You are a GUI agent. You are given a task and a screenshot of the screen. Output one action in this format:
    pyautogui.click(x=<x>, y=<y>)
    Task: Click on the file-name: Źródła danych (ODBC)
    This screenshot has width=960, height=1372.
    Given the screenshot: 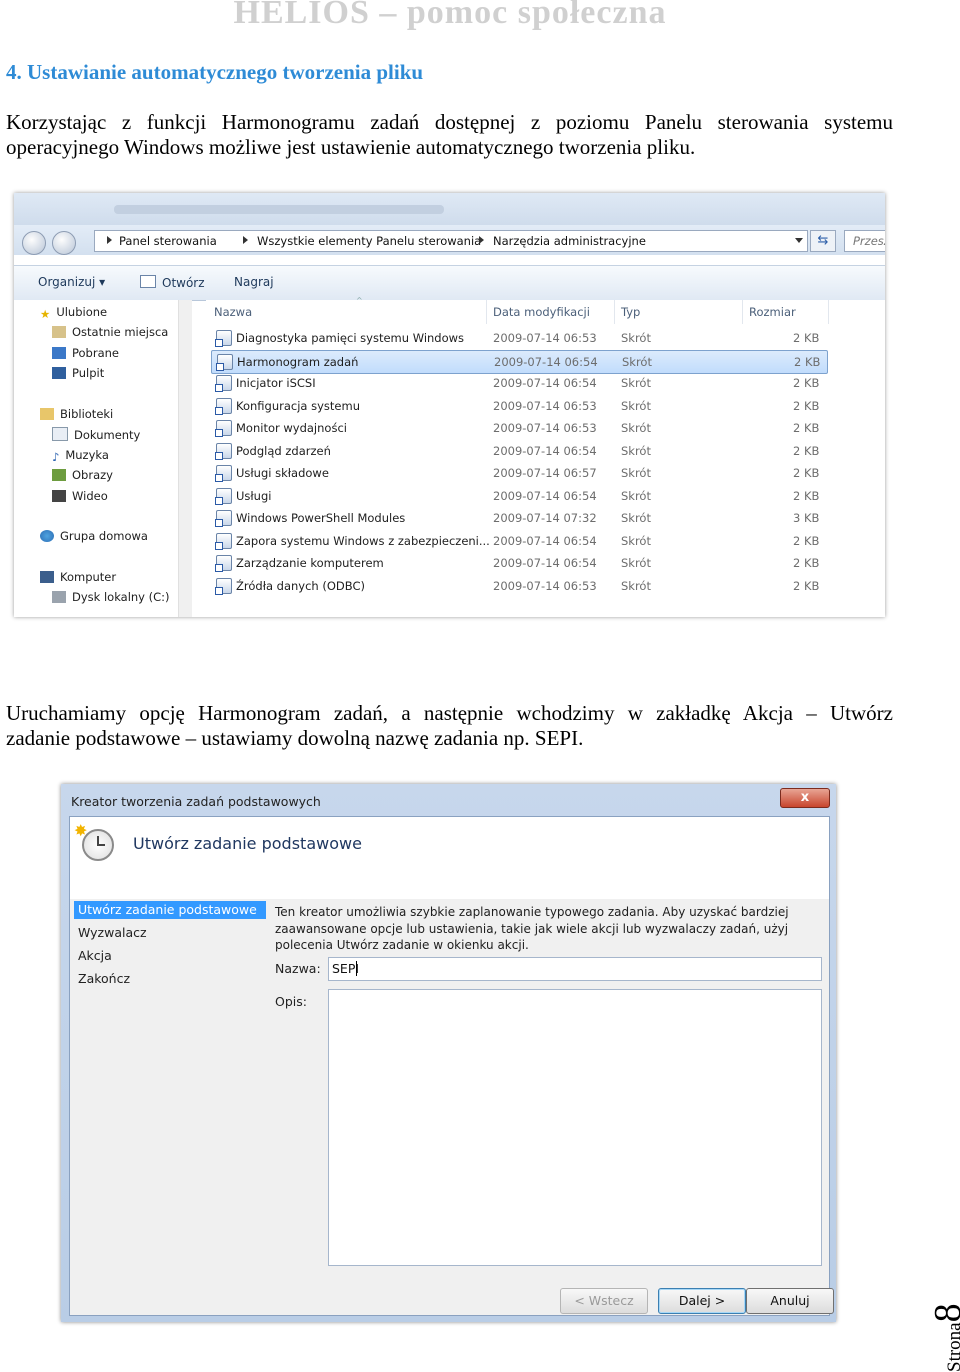 What is the action you would take?
    pyautogui.click(x=300, y=585)
    